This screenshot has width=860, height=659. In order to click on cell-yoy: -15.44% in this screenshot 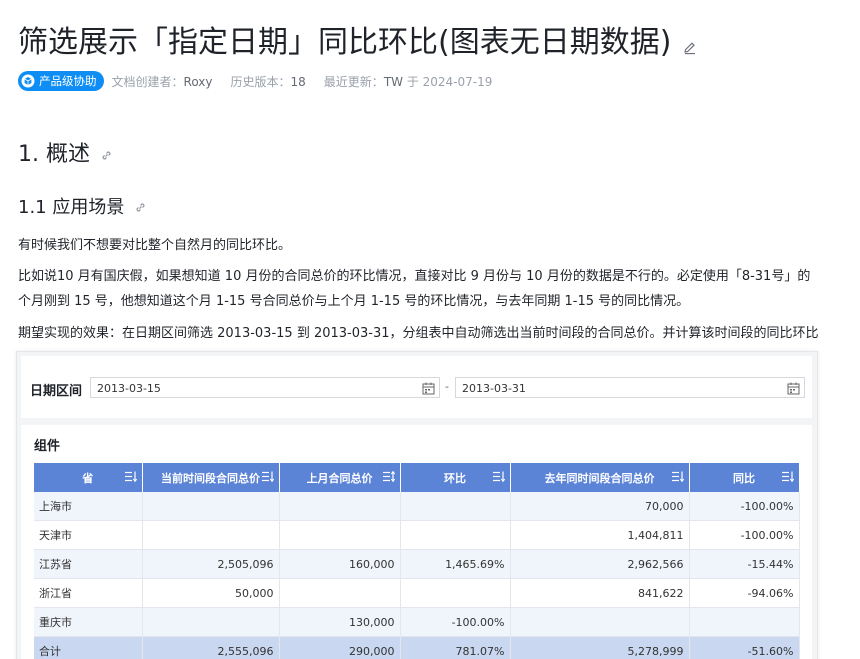, I will do `click(744, 564)`.